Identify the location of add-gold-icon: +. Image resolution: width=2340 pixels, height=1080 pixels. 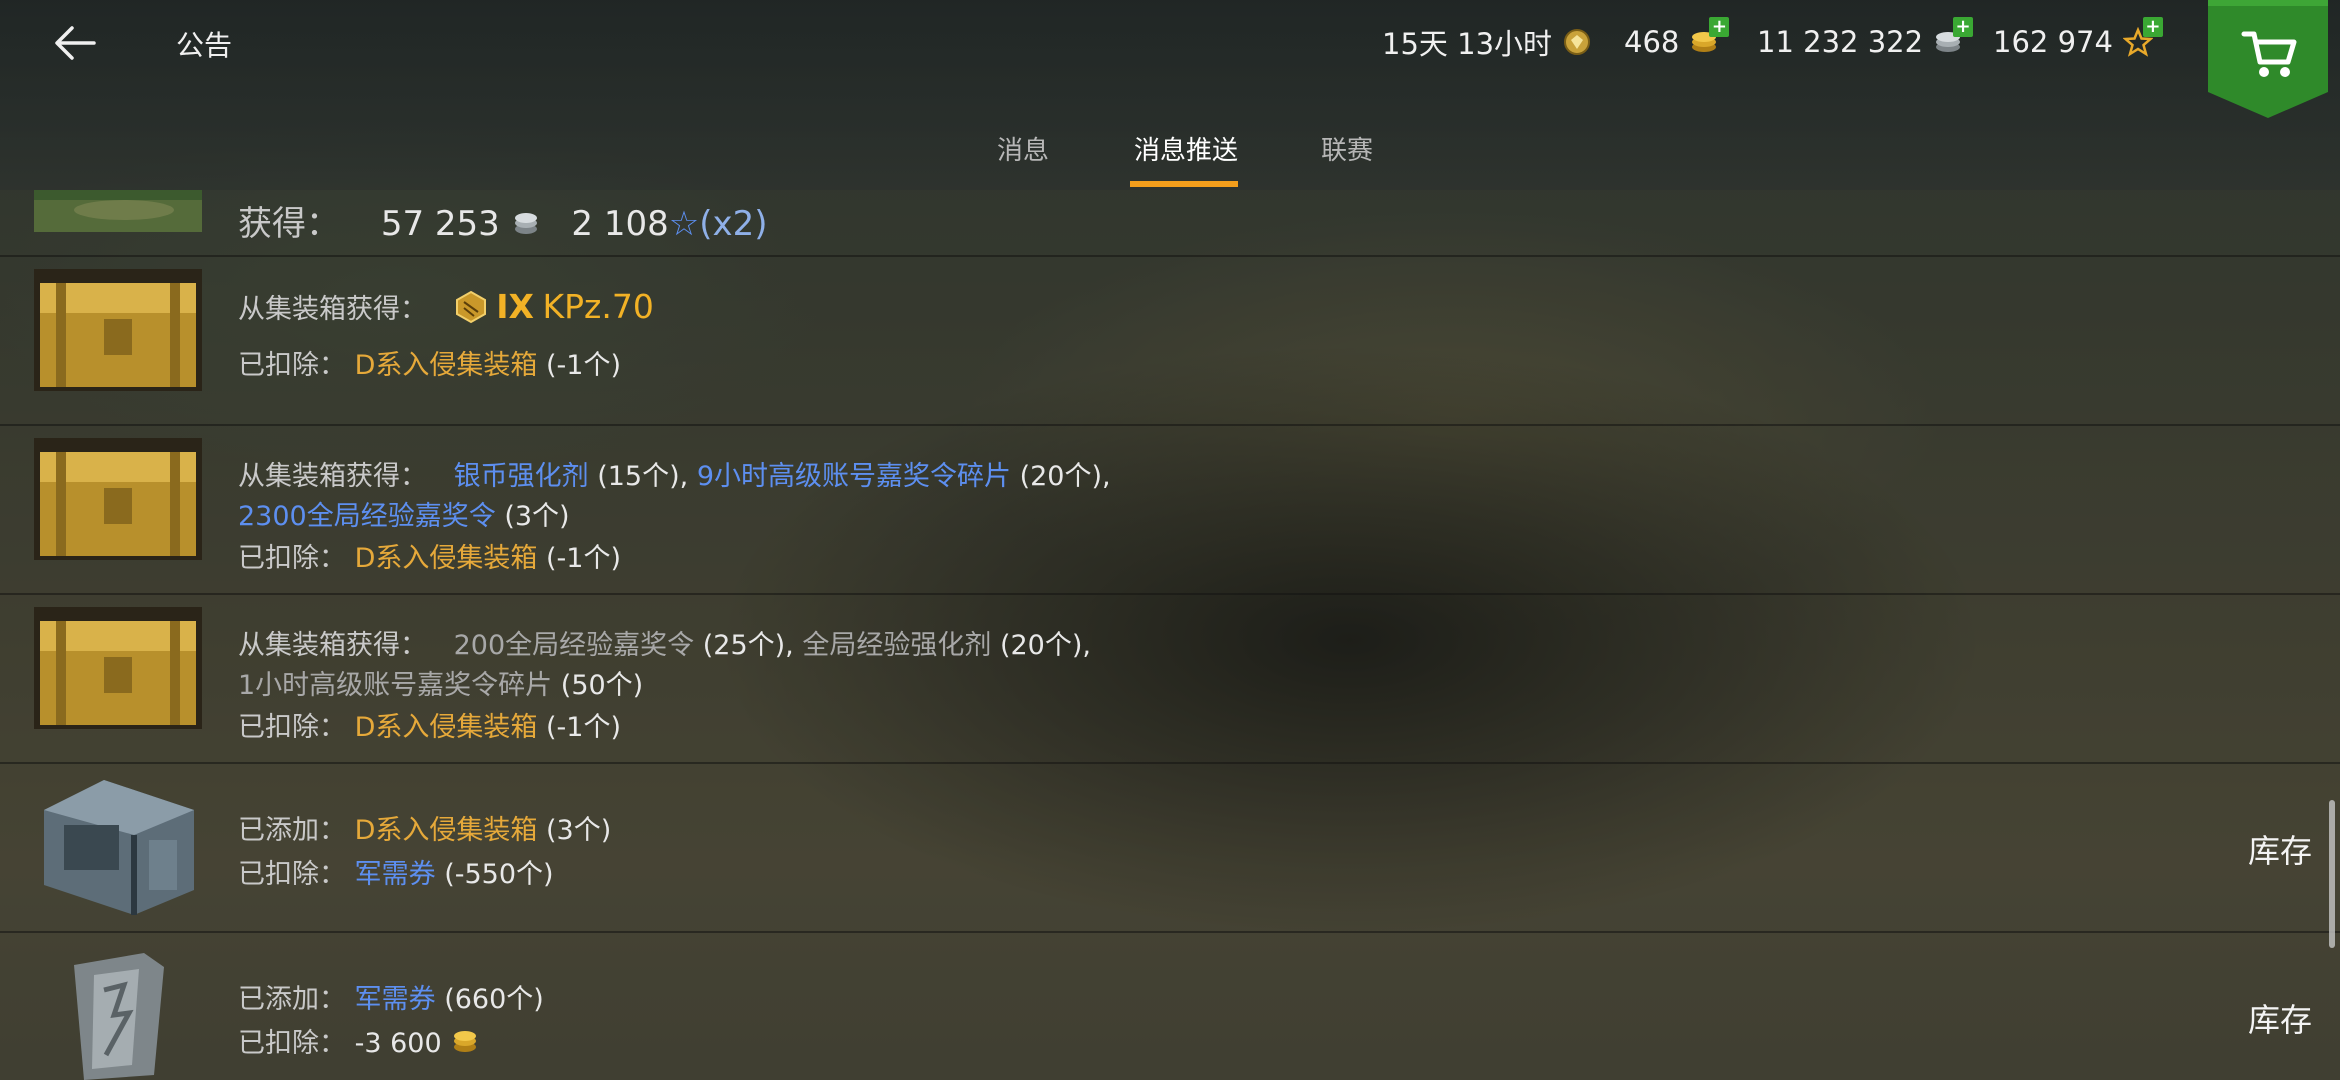
(1719, 27).